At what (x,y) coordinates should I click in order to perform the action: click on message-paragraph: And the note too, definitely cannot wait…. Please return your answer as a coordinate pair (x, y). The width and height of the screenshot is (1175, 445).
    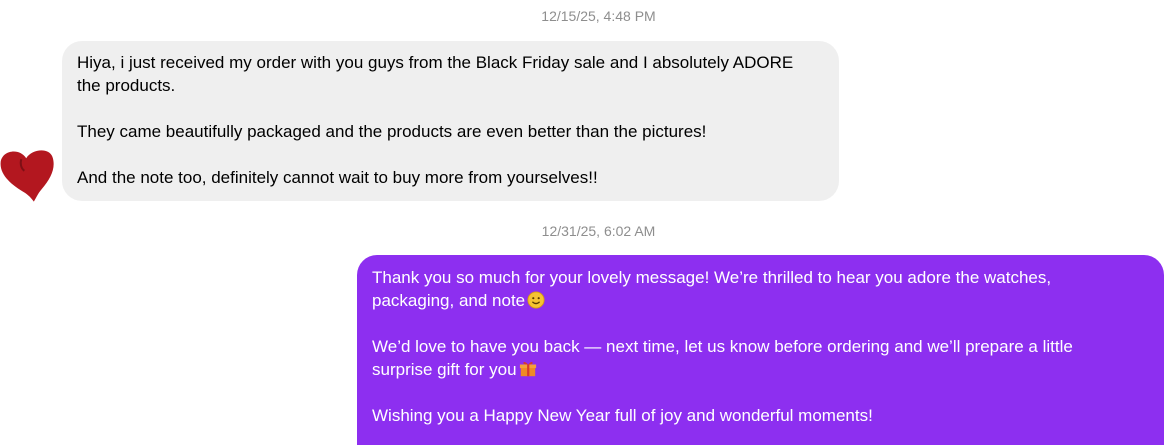
    Looking at the image, I should click on (337, 177).